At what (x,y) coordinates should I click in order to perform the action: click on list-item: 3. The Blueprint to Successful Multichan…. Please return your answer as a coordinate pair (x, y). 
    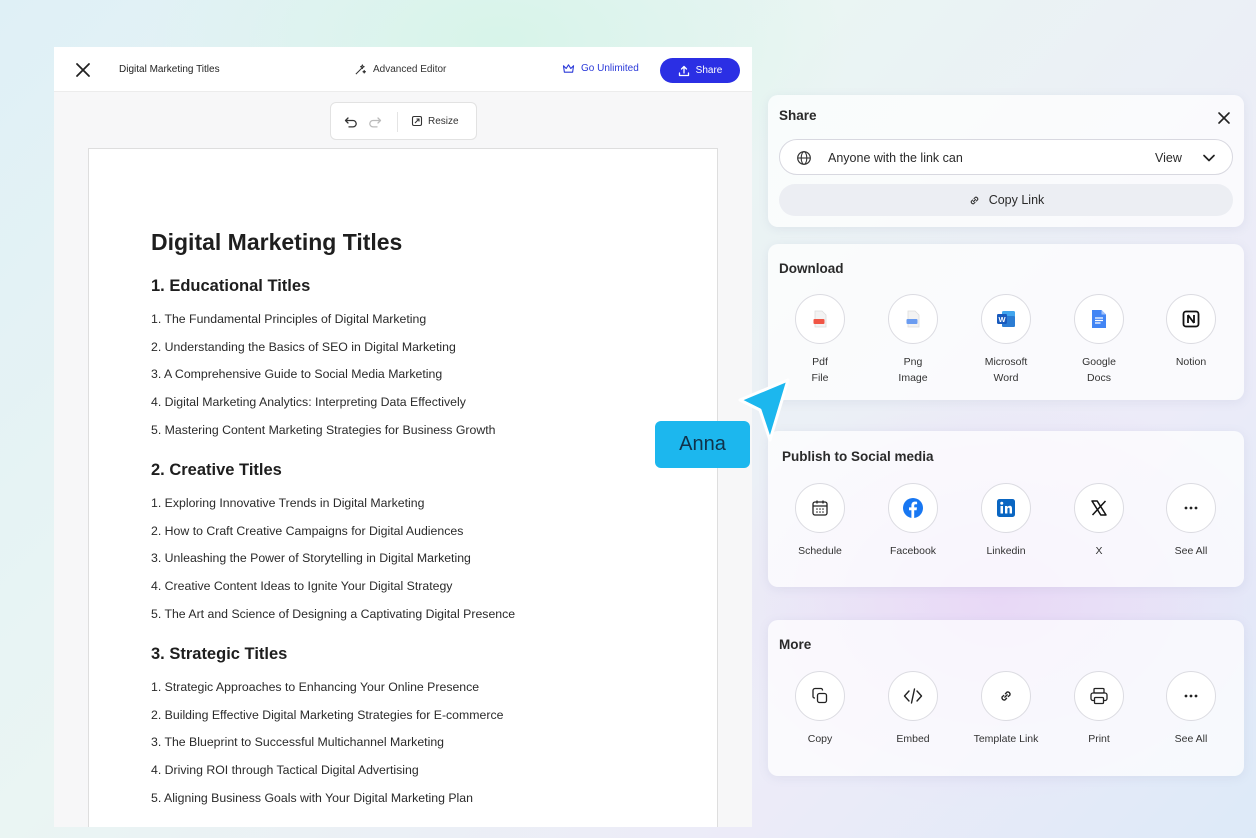
    Looking at the image, I should click on (297, 742).